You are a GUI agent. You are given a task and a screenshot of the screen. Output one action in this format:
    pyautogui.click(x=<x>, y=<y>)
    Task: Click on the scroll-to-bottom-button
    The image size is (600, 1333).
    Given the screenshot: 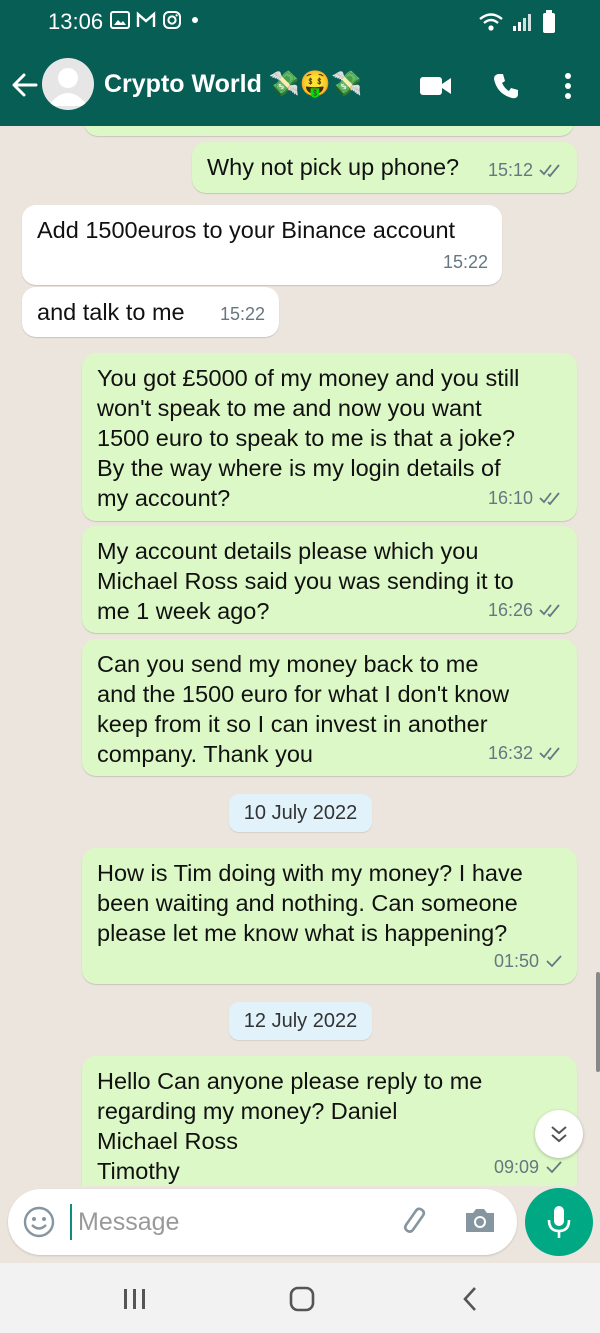 What is the action you would take?
    pyautogui.click(x=559, y=1134)
    